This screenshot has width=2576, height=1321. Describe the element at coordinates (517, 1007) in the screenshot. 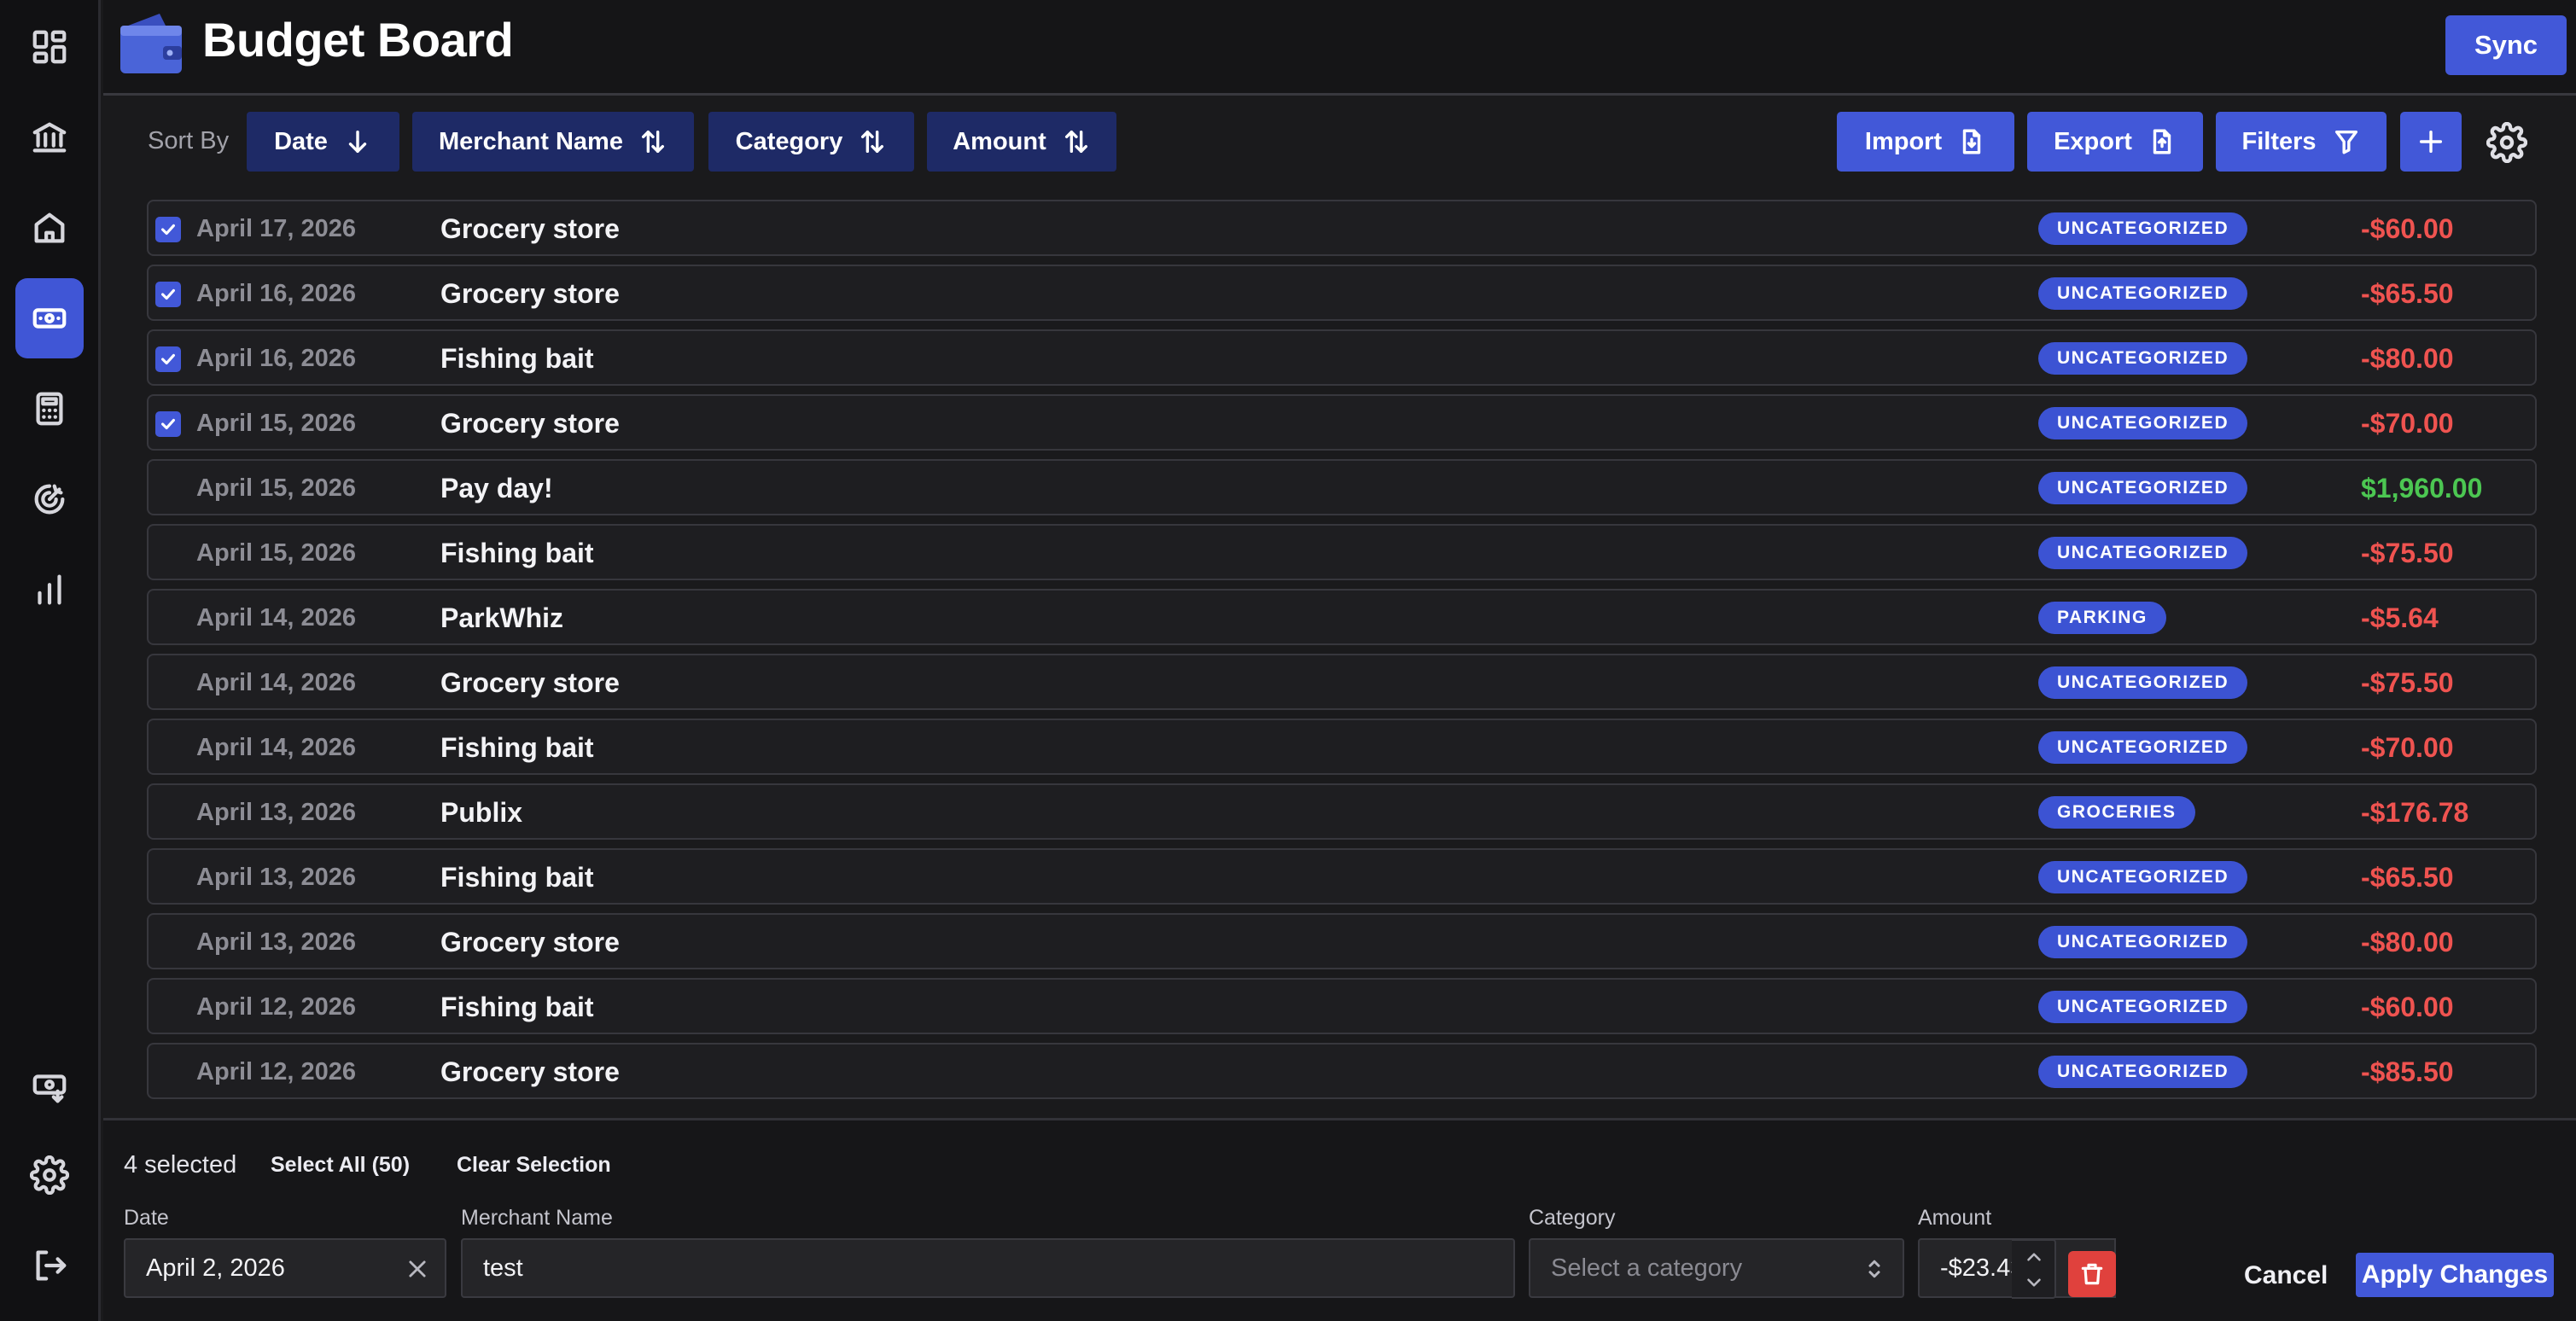

I see `transaction-merchant: Fishing bait` at that location.